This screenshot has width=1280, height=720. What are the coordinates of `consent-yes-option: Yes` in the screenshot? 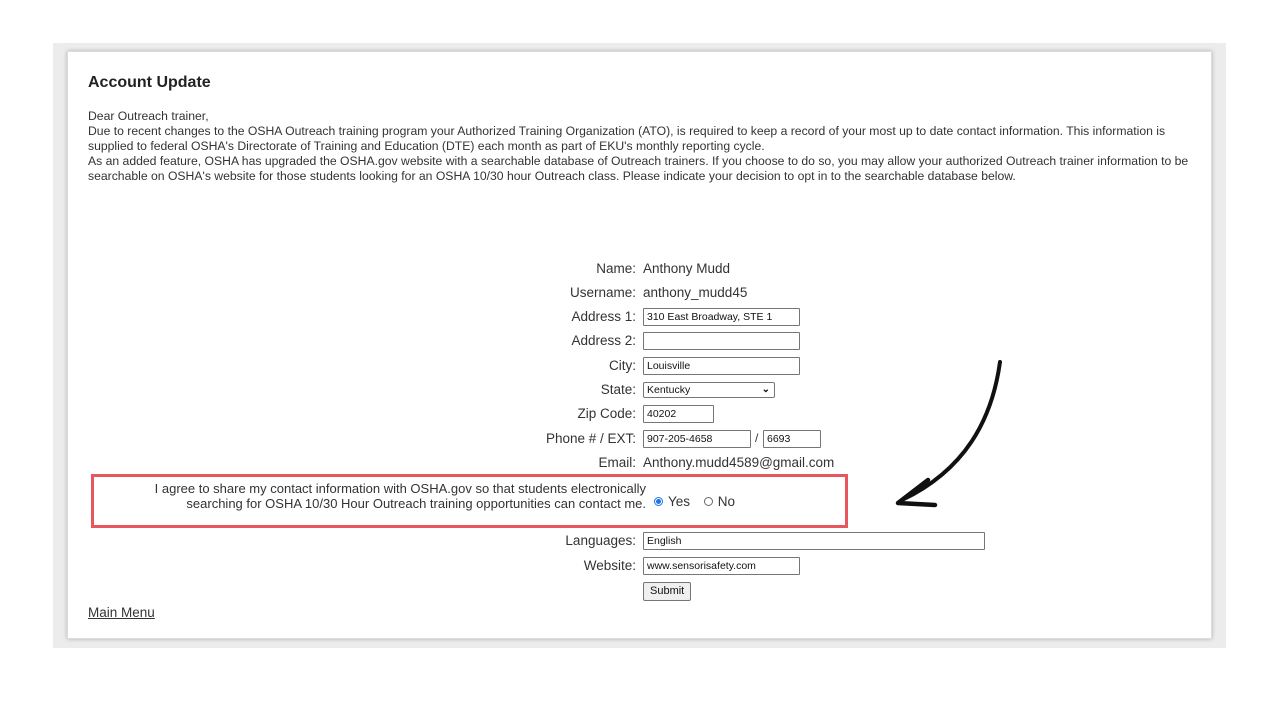 It's located at (674, 501).